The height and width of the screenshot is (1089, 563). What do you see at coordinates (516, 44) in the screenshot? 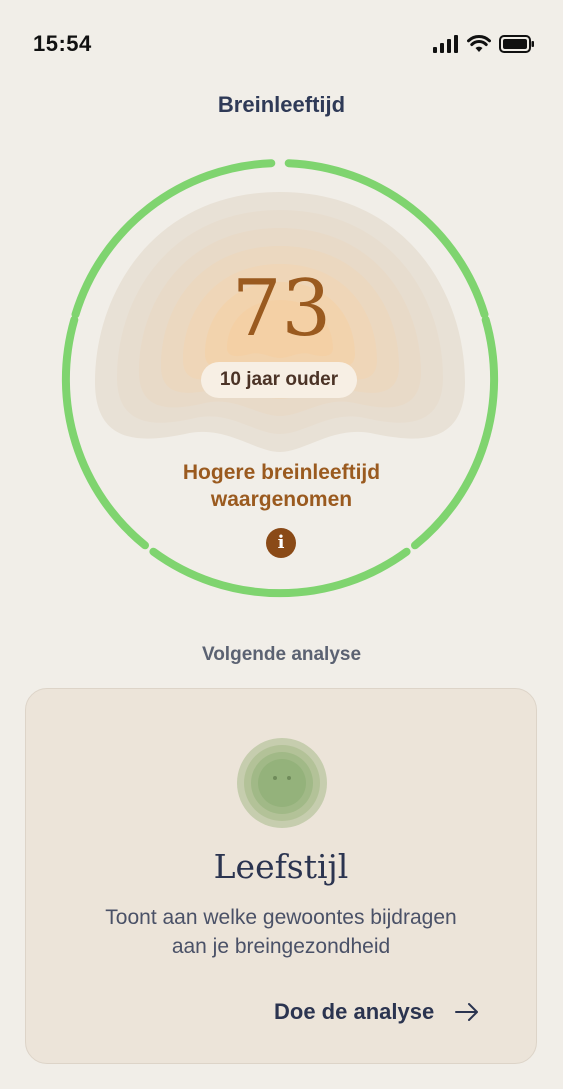
I see `battery-icon` at bounding box center [516, 44].